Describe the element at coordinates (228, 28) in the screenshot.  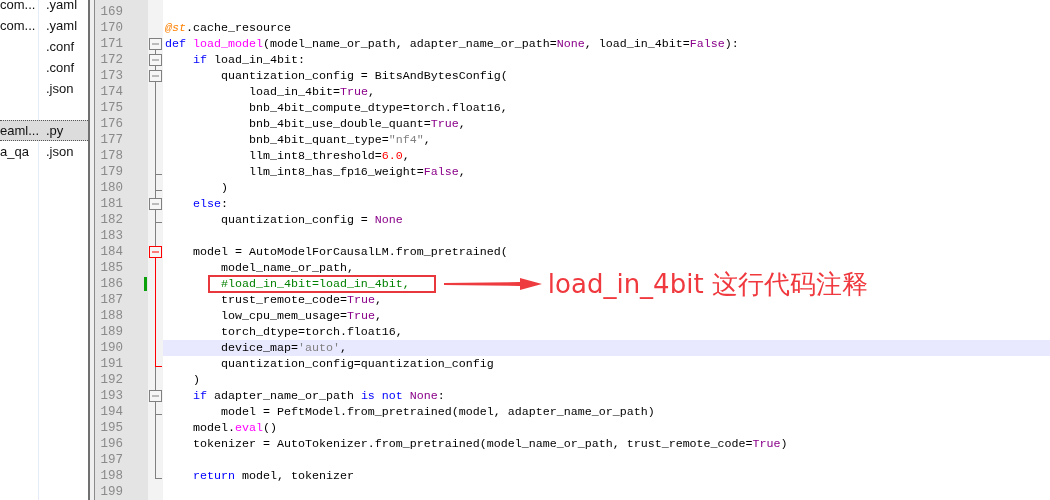
I see `code-line: @st.cache_resource` at that location.